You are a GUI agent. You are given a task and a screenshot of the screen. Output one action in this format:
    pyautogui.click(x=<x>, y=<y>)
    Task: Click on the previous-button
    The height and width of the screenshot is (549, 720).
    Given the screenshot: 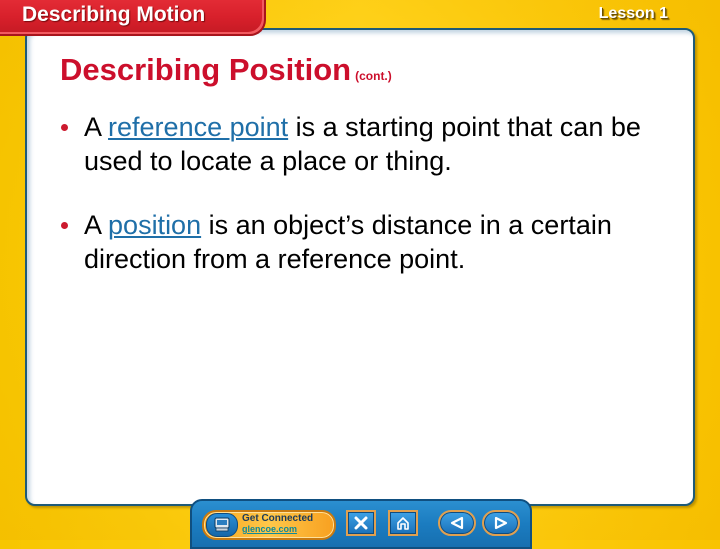 What is the action you would take?
    pyautogui.click(x=457, y=523)
    